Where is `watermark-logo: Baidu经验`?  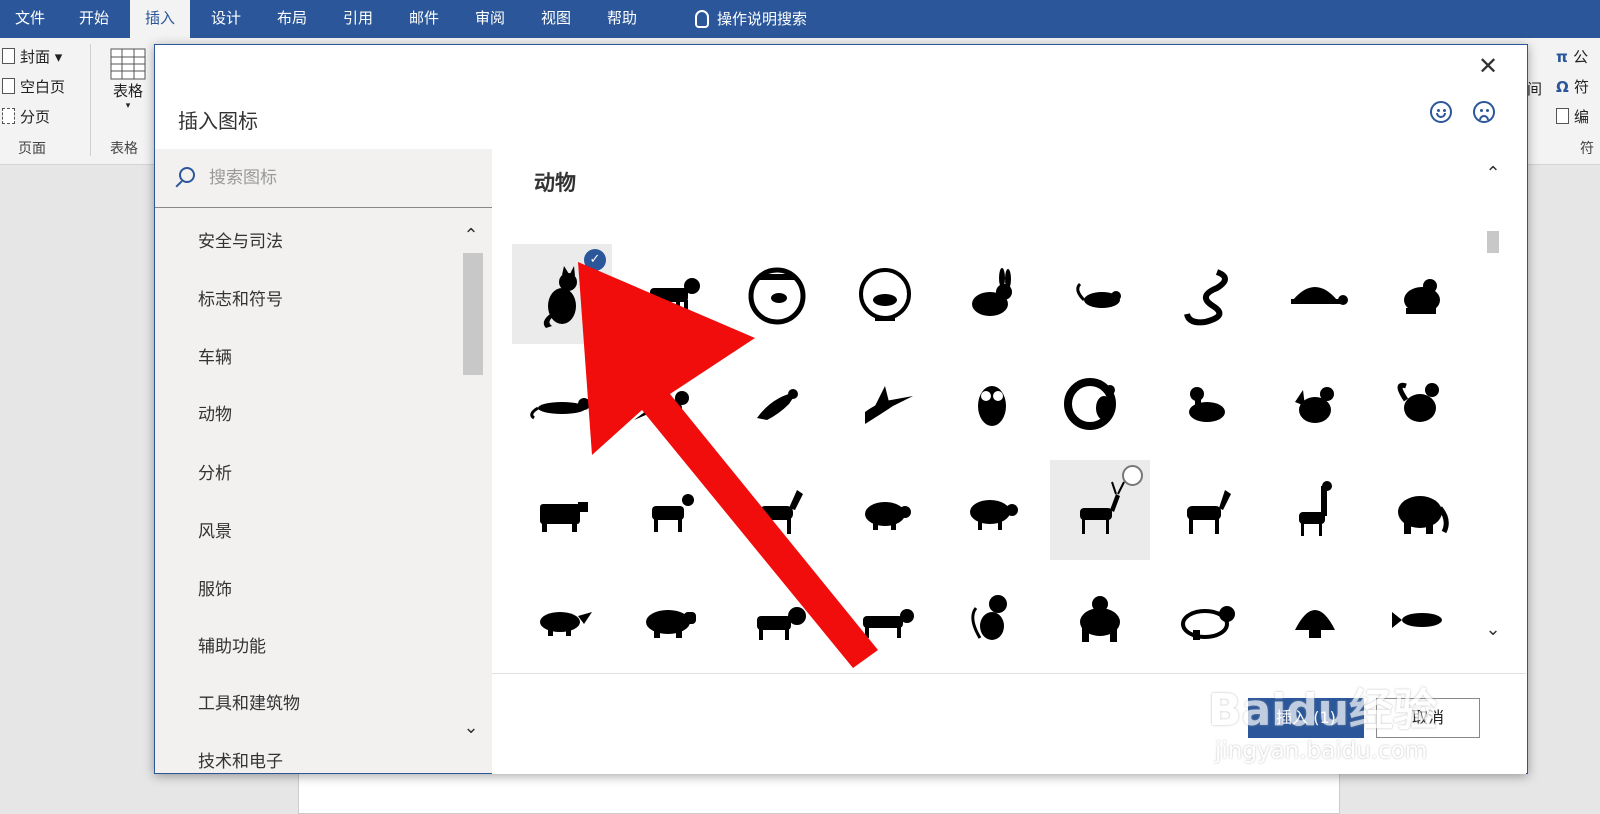
watermark-logo: Baidu经验 is located at coordinates (1323, 710).